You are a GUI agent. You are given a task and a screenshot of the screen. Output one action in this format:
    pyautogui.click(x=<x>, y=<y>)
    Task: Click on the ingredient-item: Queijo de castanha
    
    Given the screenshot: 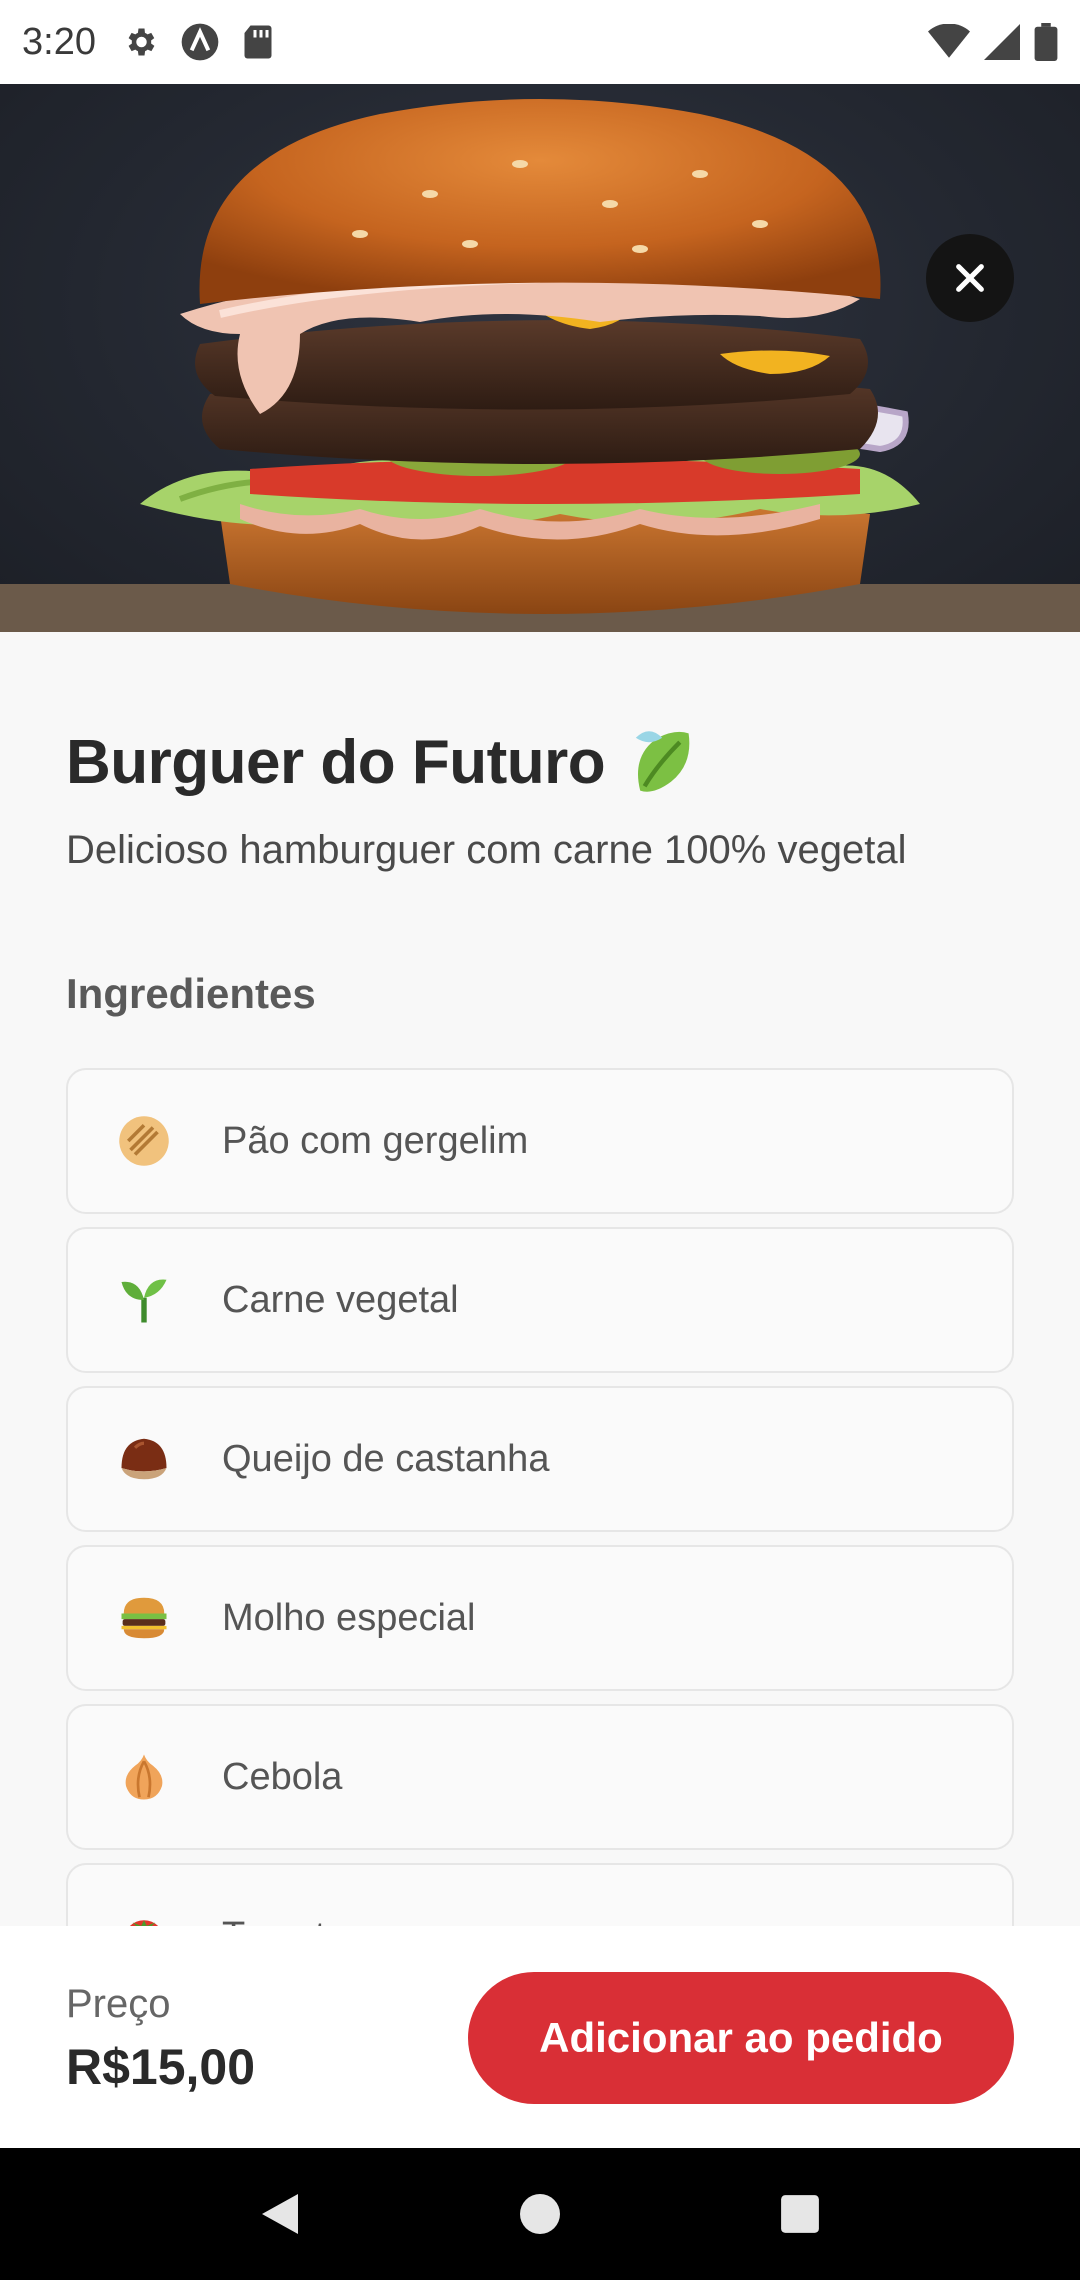 What is the action you would take?
    pyautogui.click(x=540, y=1459)
    